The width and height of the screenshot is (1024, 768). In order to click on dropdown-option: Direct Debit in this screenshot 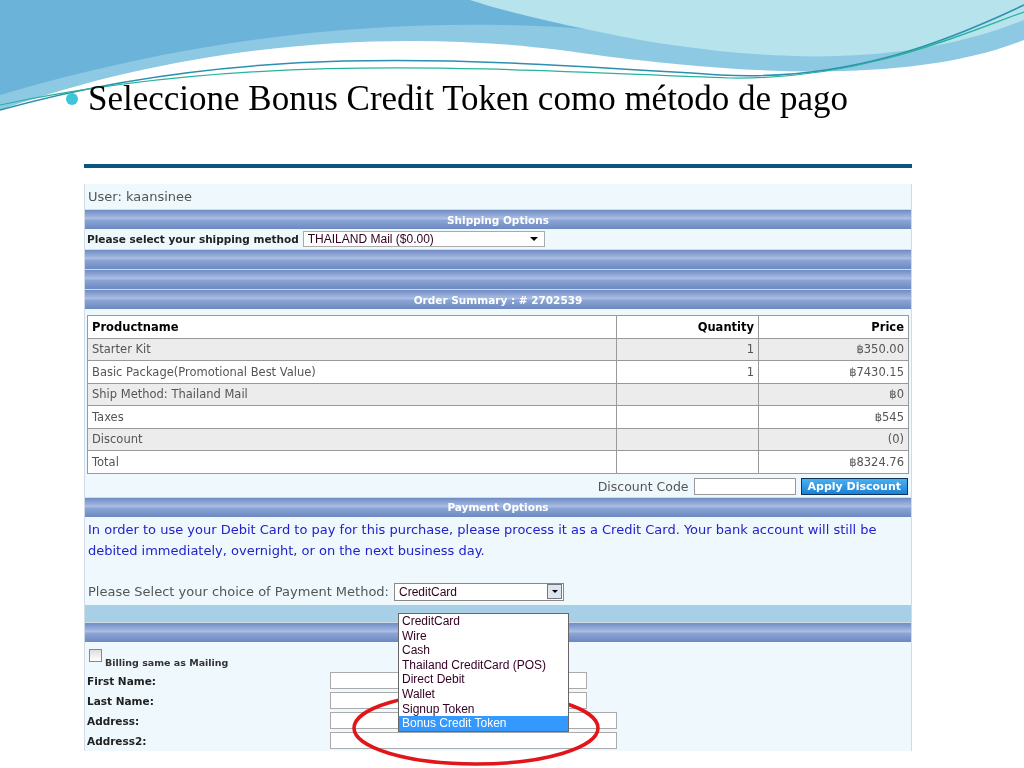, I will do `click(483, 679)`.